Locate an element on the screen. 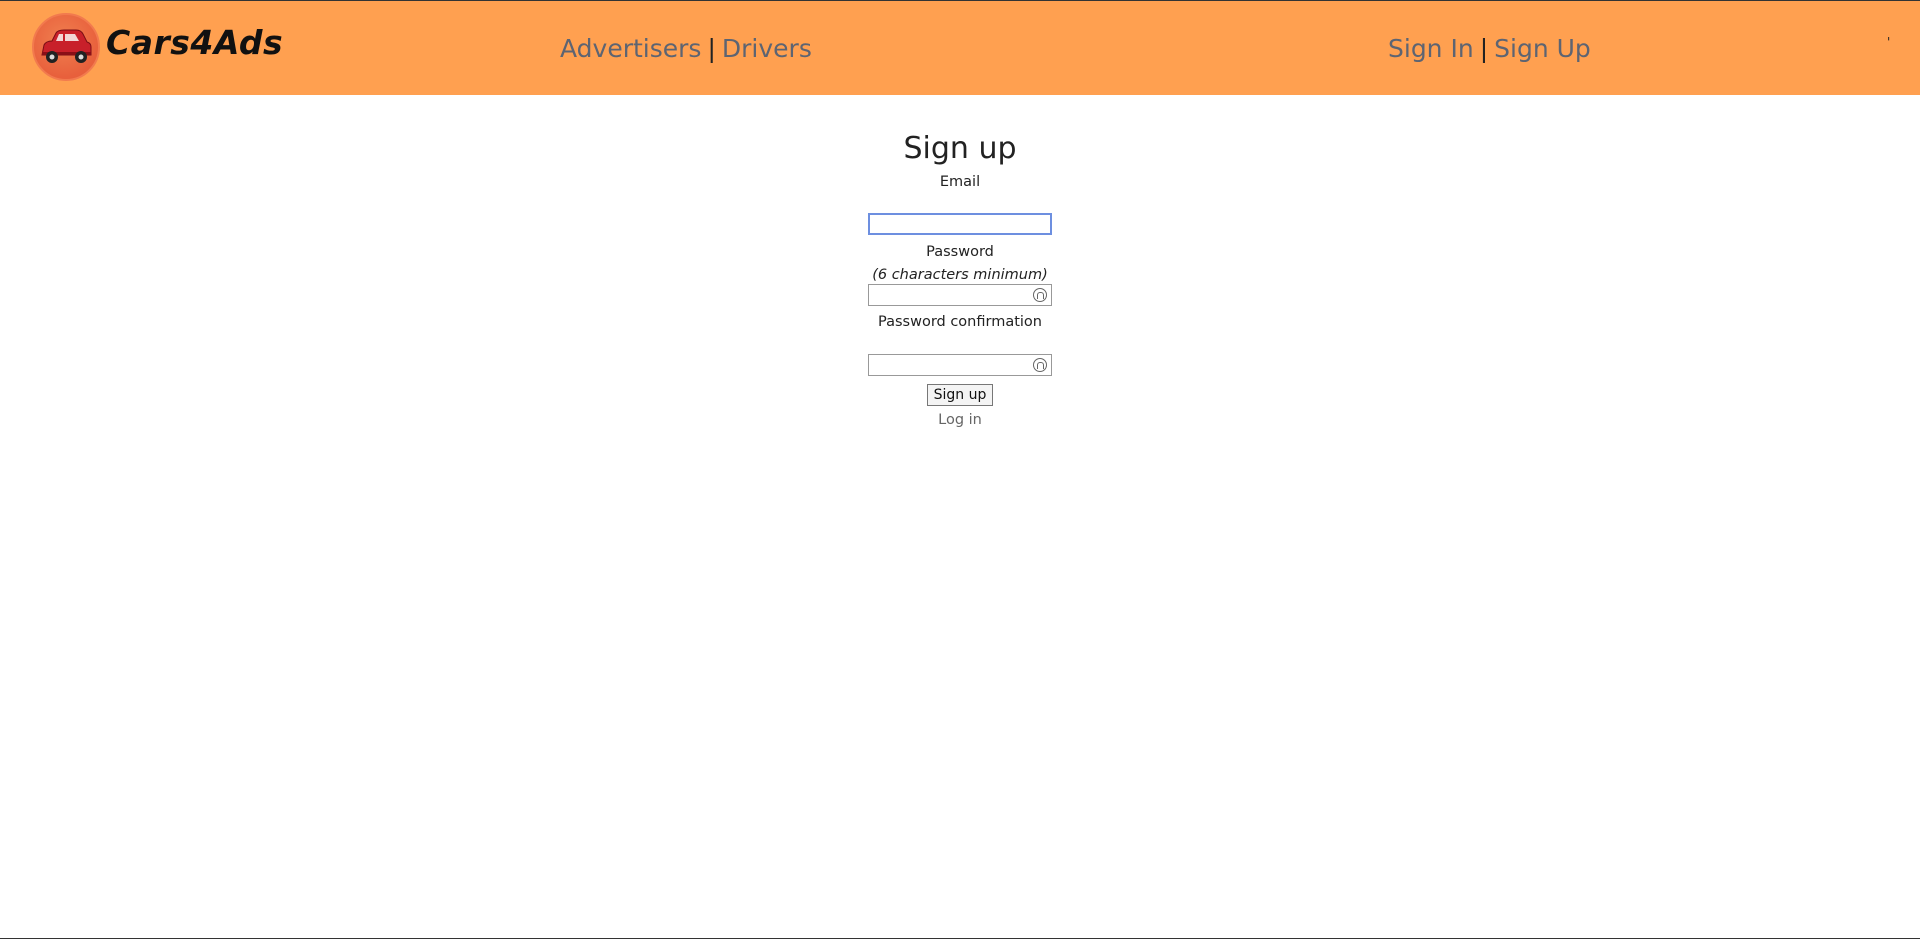 Image resolution: width=1920 pixels, height=939 pixels. password-confirmation-field is located at coordinates (960, 365).